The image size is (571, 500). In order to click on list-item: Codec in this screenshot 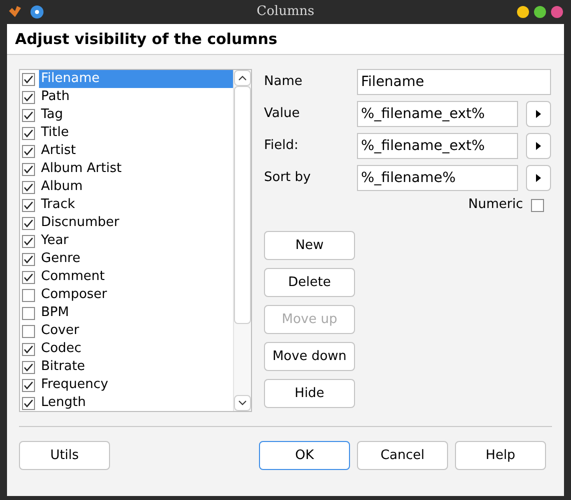, I will do `click(136, 349)`.